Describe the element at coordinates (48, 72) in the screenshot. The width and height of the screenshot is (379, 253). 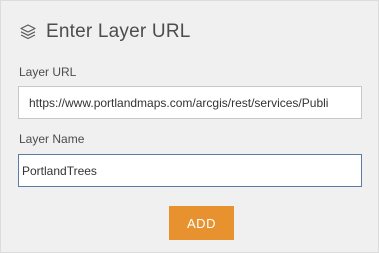
I see `layer-url-label: Layer URL` at that location.